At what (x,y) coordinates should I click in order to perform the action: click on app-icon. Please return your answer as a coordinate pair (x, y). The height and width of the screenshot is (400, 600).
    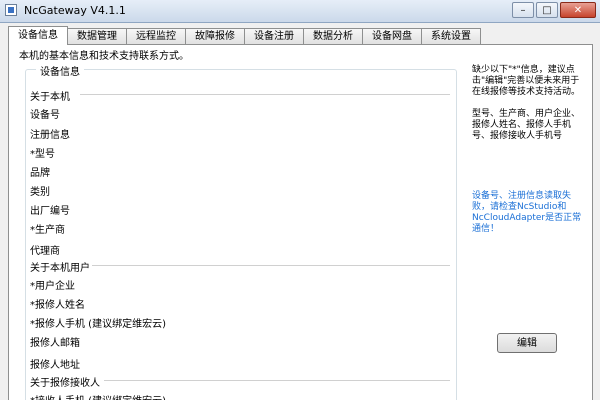
    Looking at the image, I should click on (11, 10).